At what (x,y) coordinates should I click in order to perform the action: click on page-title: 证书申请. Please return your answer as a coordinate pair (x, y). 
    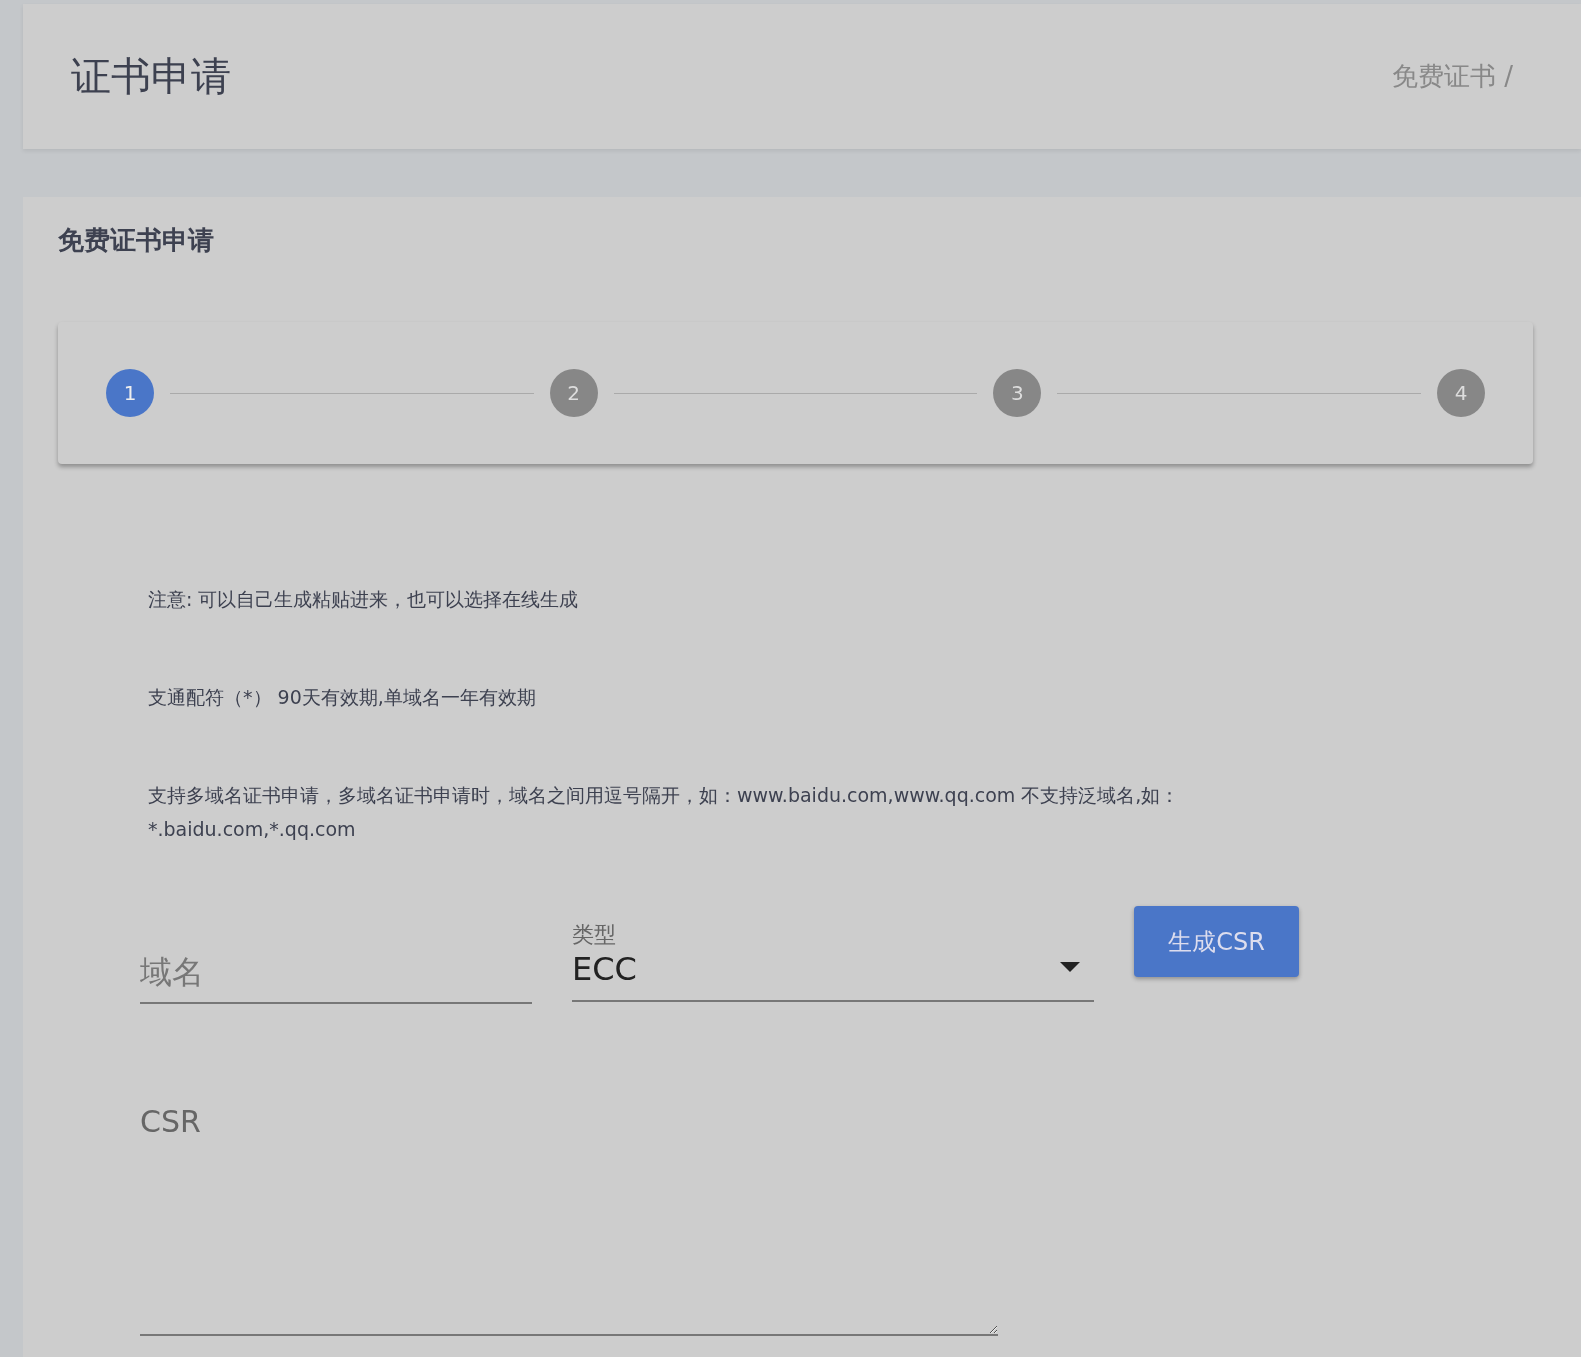
    Looking at the image, I should click on (151, 76).